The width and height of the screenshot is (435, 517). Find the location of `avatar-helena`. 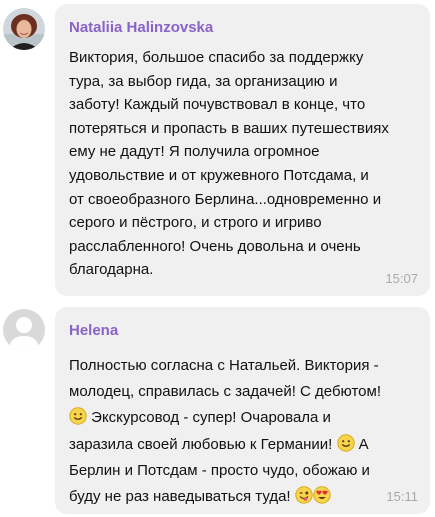

avatar-helena is located at coordinates (24, 330).